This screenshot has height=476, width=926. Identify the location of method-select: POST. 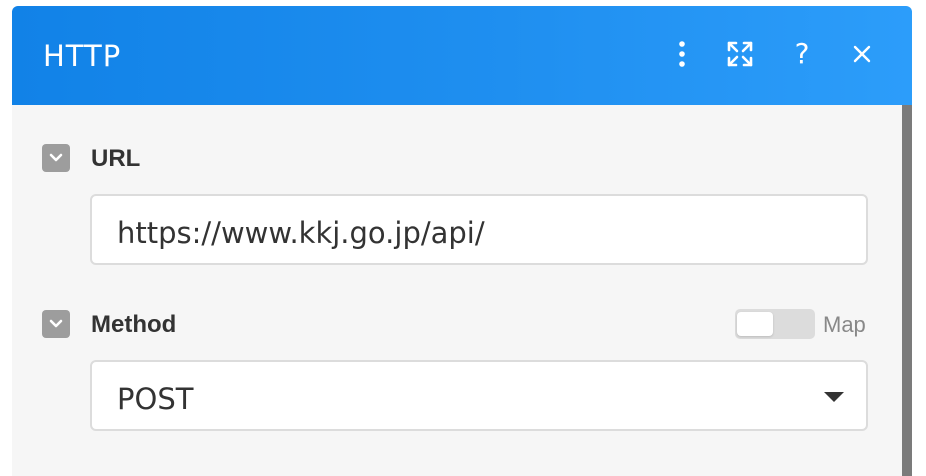
(479, 395).